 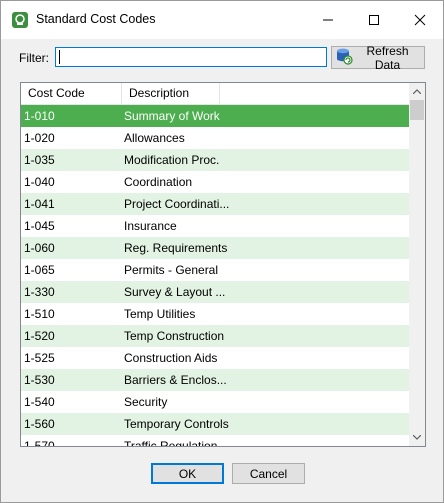 What do you see at coordinates (39, 402) in the screenshot?
I see `cost-code-cell: 1-540` at bounding box center [39, 402].